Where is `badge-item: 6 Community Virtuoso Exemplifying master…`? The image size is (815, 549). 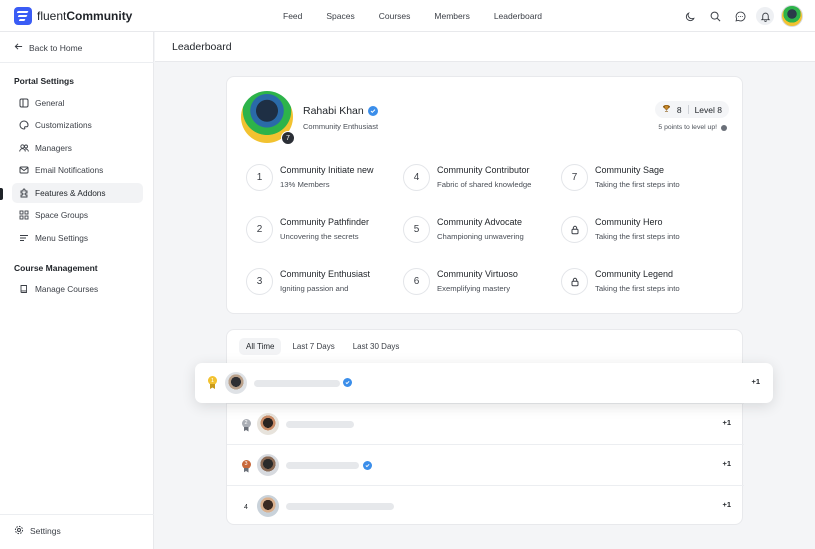 badge-item: 6 Community Virtuoso Exemplifying master… is located at coordinates (483, 282).